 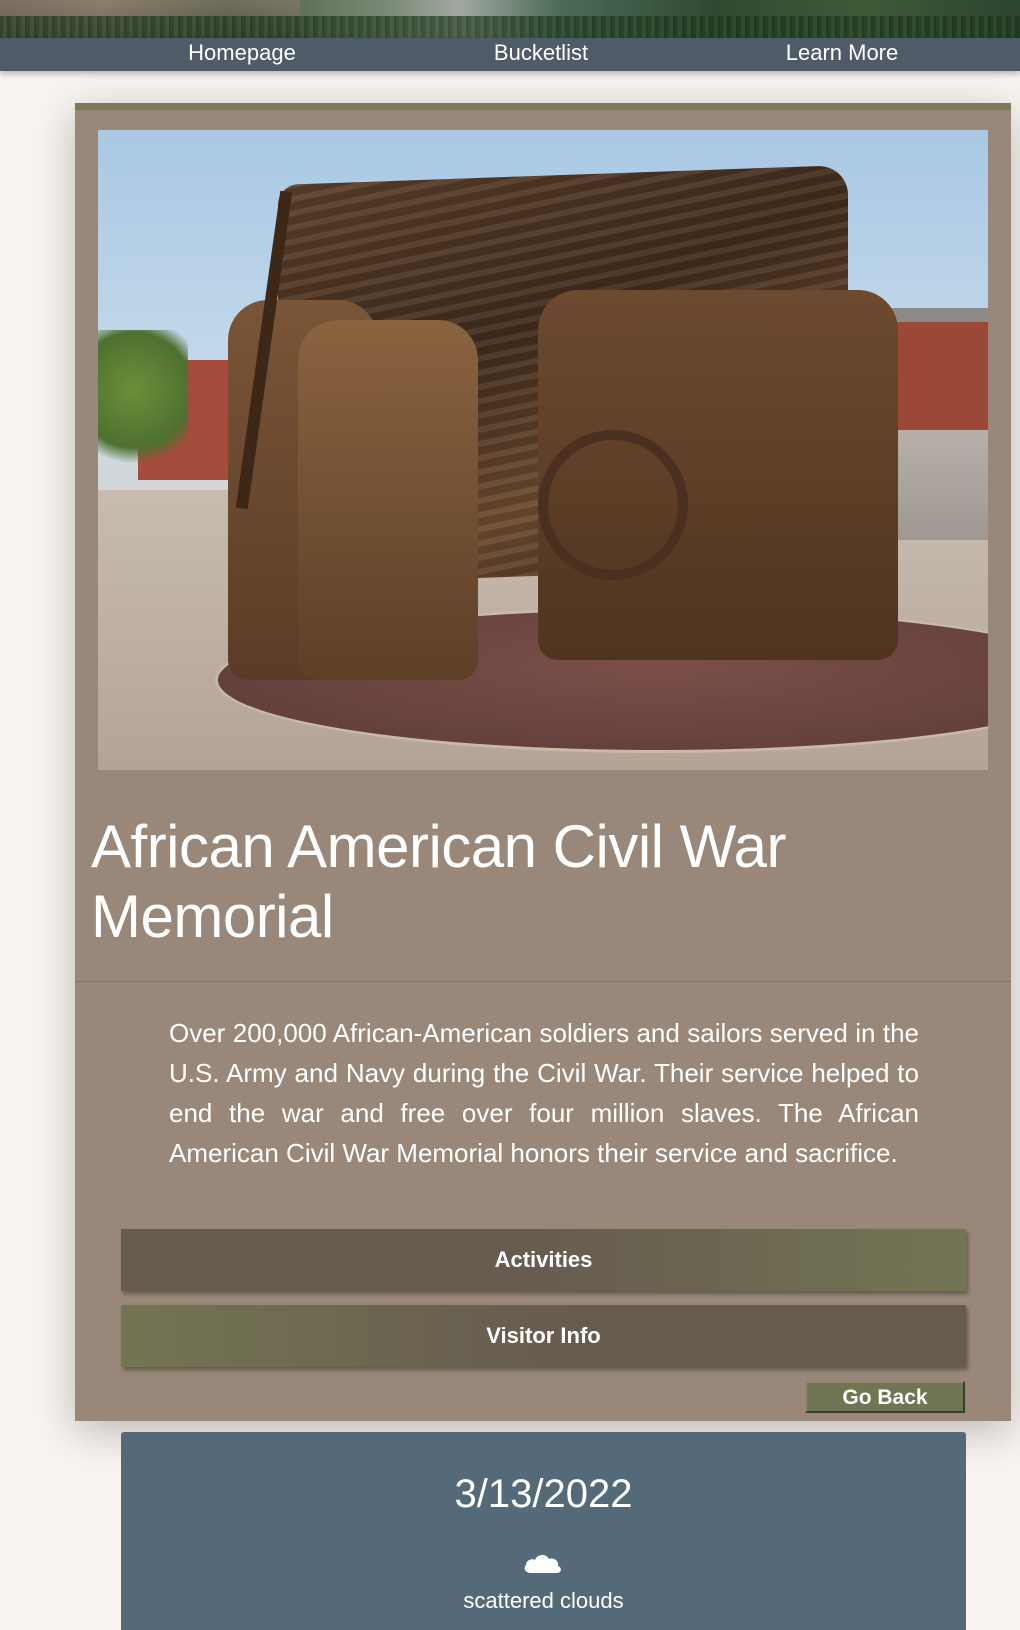 What do you see at coordinates (143, 405) in the screenshot?
I see `photo-tree` at bounding box center [143, 405].